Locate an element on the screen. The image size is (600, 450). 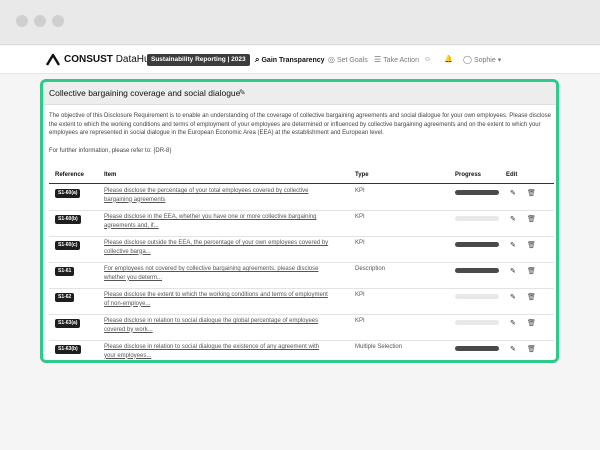
reference-badge: S1-61 is located at coordinates (65, 271).